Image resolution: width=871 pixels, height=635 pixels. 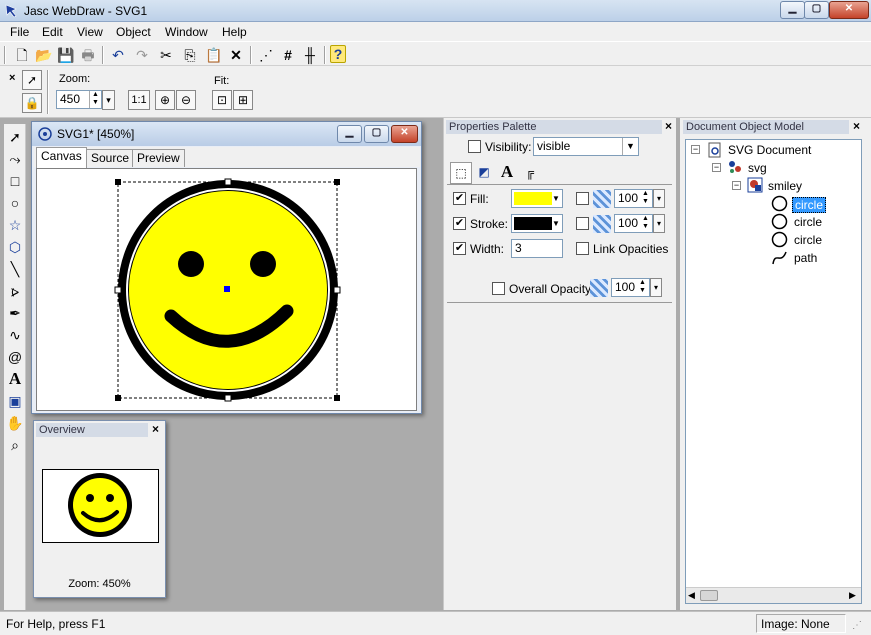 I want to click on toolbar-close-icon: ×, so click(x=12, y=78).